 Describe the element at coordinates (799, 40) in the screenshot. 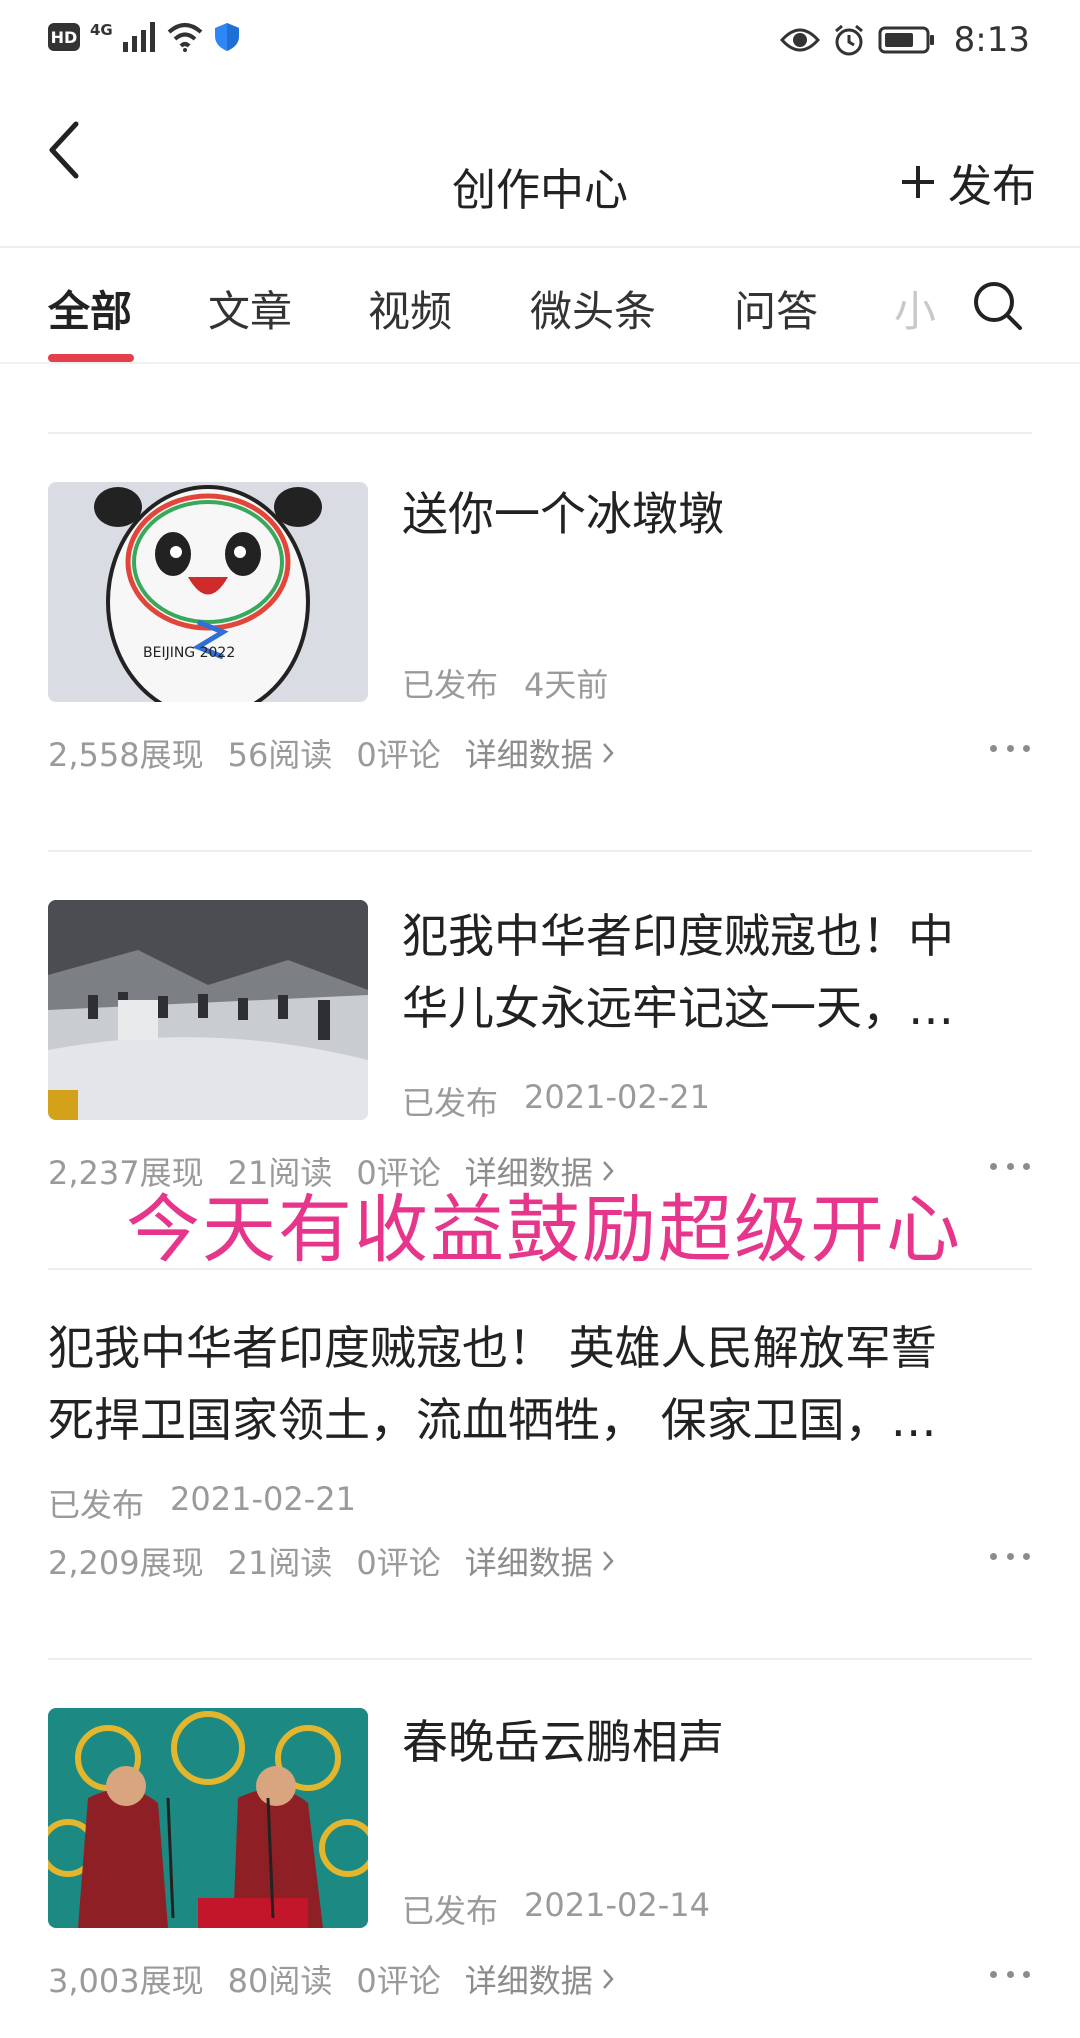

I see `eye-icon` at that location.